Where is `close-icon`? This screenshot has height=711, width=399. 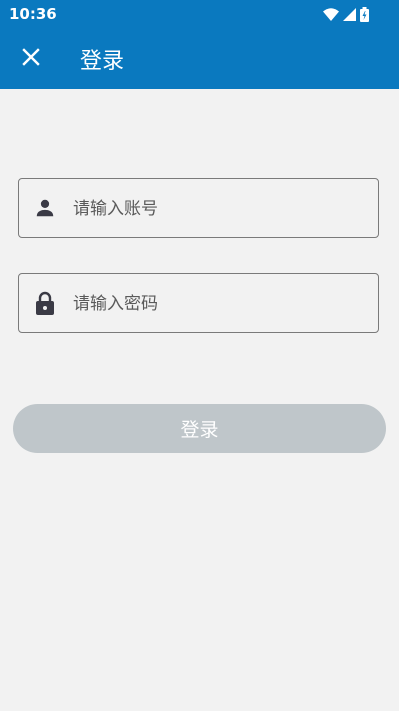
close-icon is located at coordinates (31, 59).